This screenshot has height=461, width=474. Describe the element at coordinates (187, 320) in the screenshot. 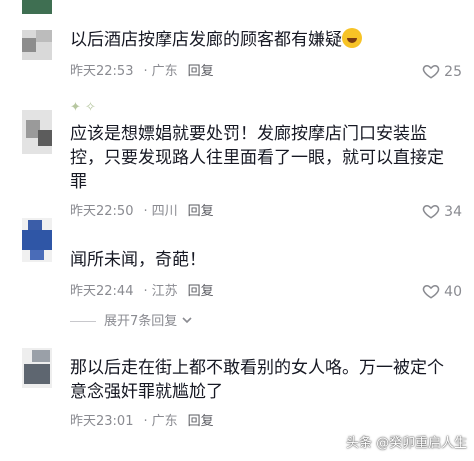

I see `chevron-down-icon` at that location.